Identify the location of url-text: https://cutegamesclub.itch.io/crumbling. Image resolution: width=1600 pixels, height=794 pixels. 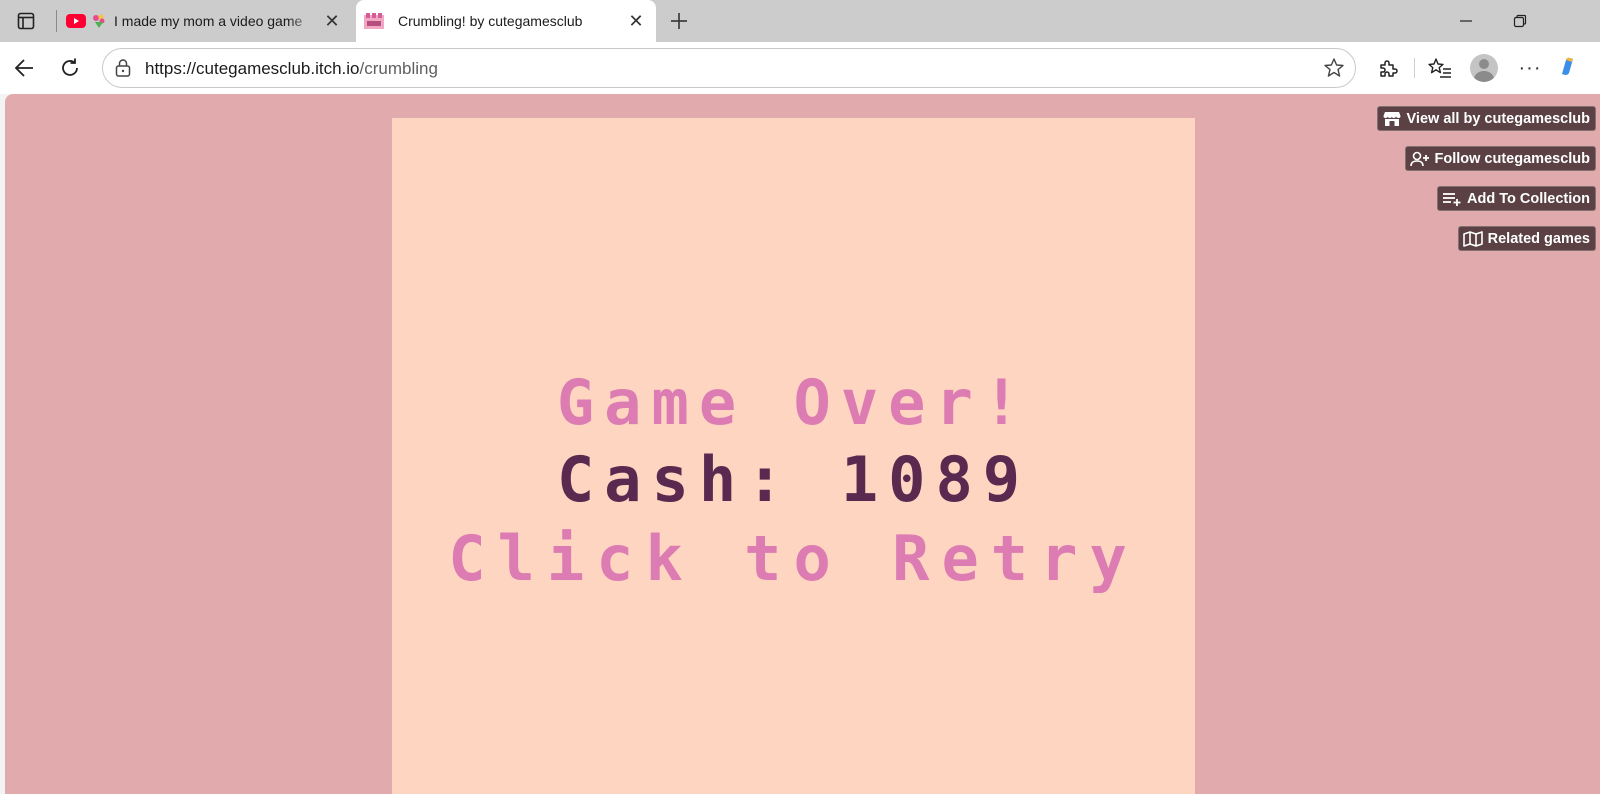
(291, 69).